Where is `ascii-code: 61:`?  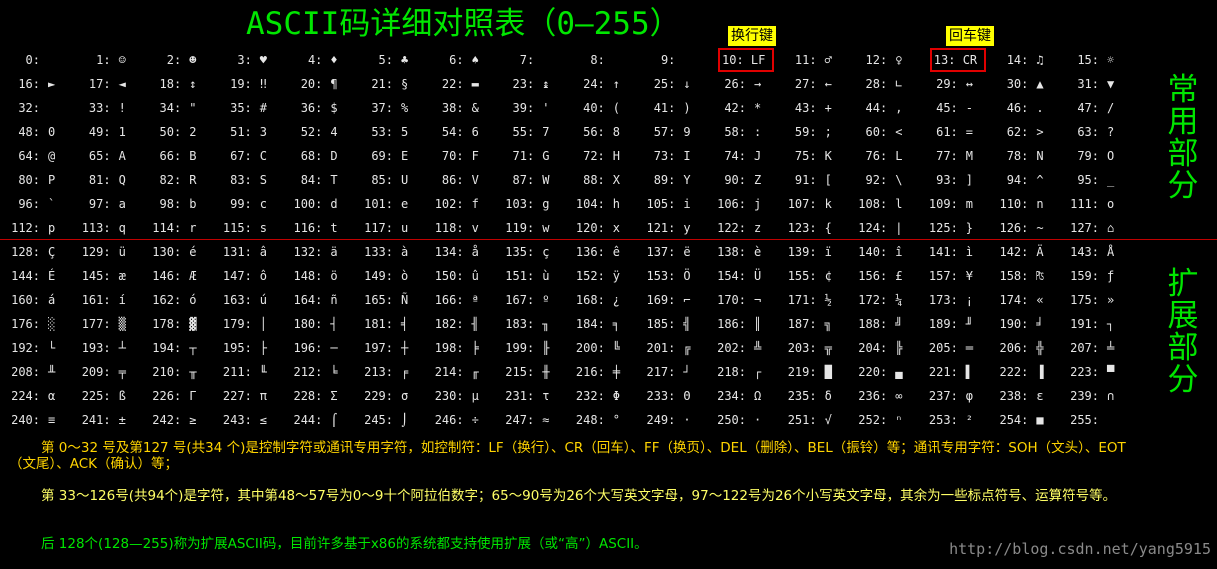 ascii-code: 61: is located at coordinates (947, 132).